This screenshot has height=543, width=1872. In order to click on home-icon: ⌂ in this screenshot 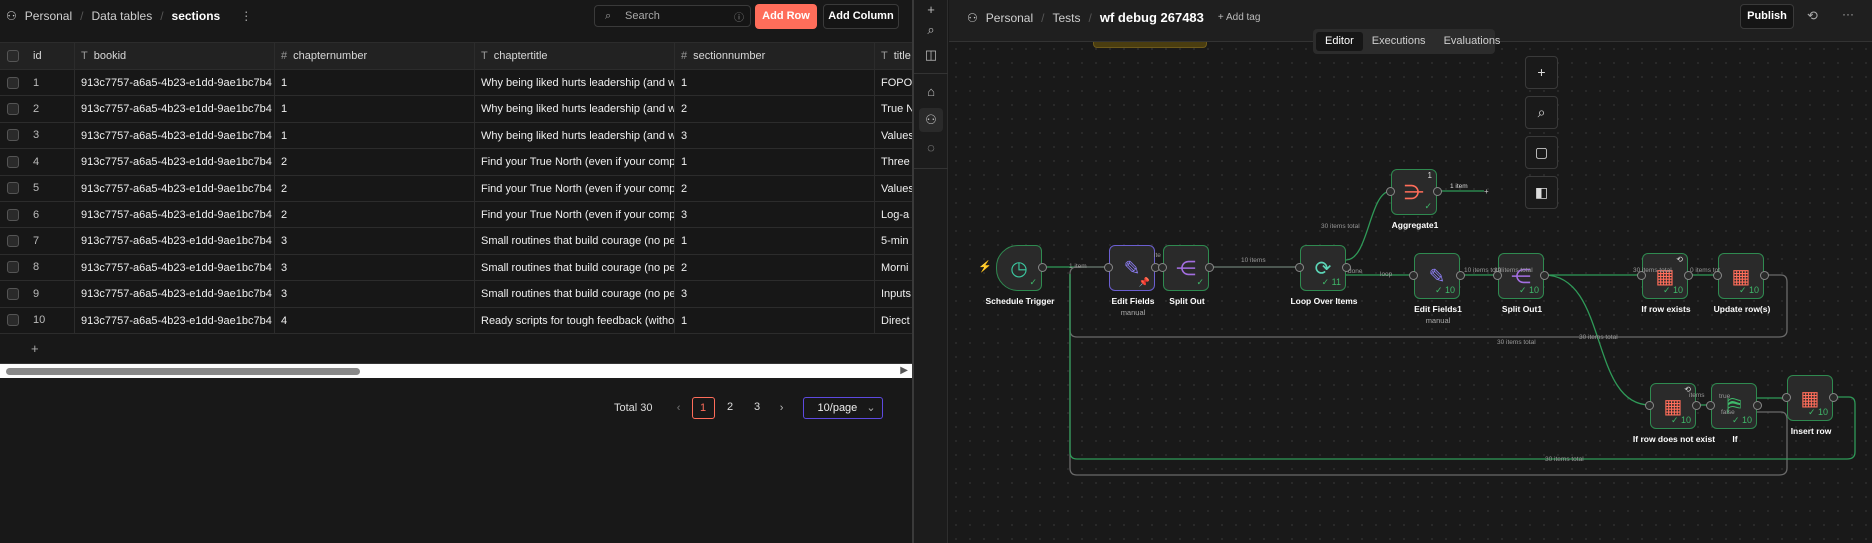, I will do `click(931, 92)`.